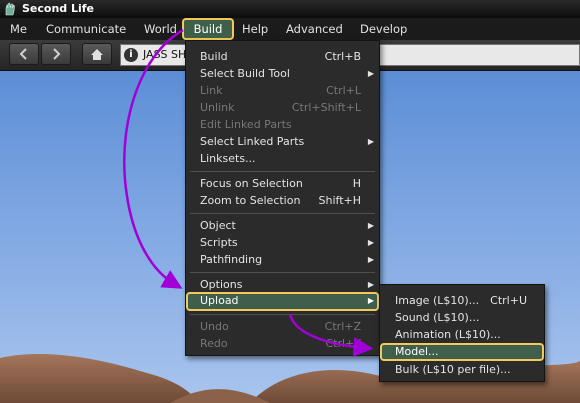  Describe the element at coordinates (131, 55) in the screenshot. I see `info-icon: i` at that location.